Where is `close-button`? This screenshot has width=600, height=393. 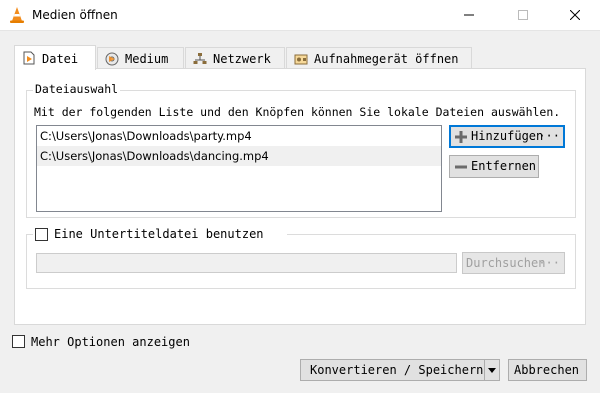
close-button is located at coordinates (575, 15).